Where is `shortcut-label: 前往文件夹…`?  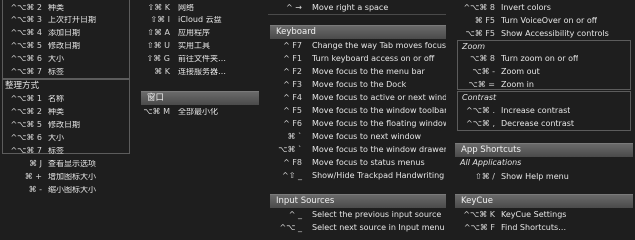 shortcut-label: 前往文件夹… is located at coordinates (202, 58).